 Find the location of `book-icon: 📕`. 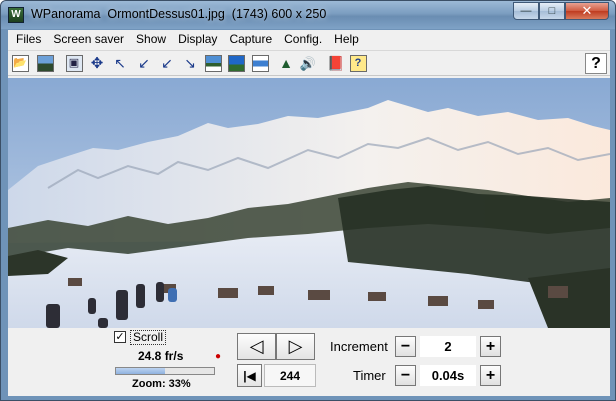

book-icon: 📕 is located at coordinates (336, 63).